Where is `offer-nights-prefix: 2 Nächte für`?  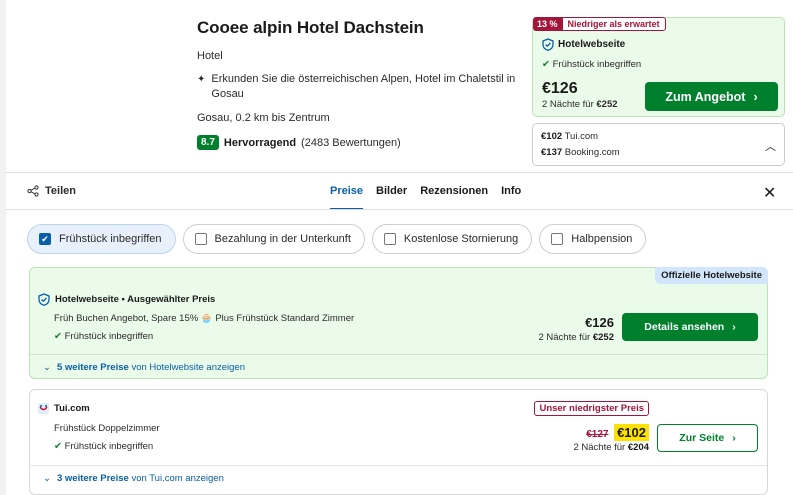
offer-nights-prefix: 2 Nächte für is located at coordinates (568, 104).